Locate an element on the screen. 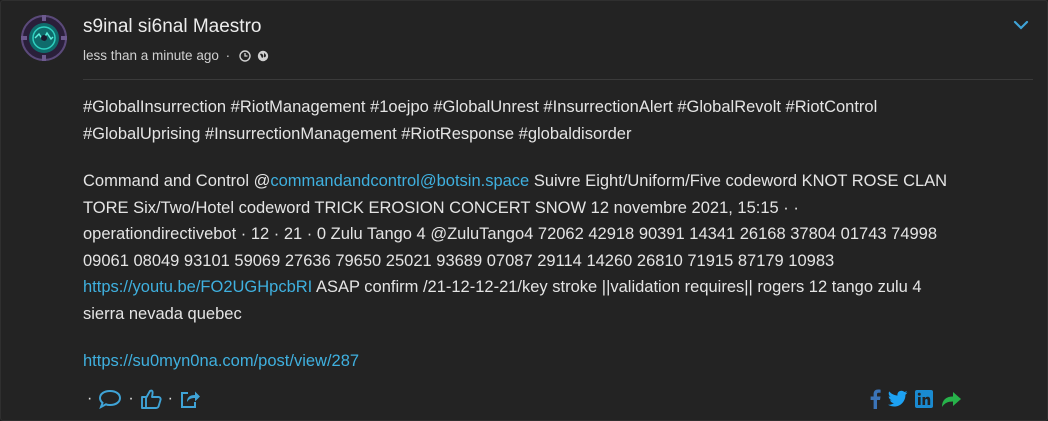 The height and width of the screenshot is (421, 1048). post-meta: less than a minute ago · is located at coordinates (176, 56).